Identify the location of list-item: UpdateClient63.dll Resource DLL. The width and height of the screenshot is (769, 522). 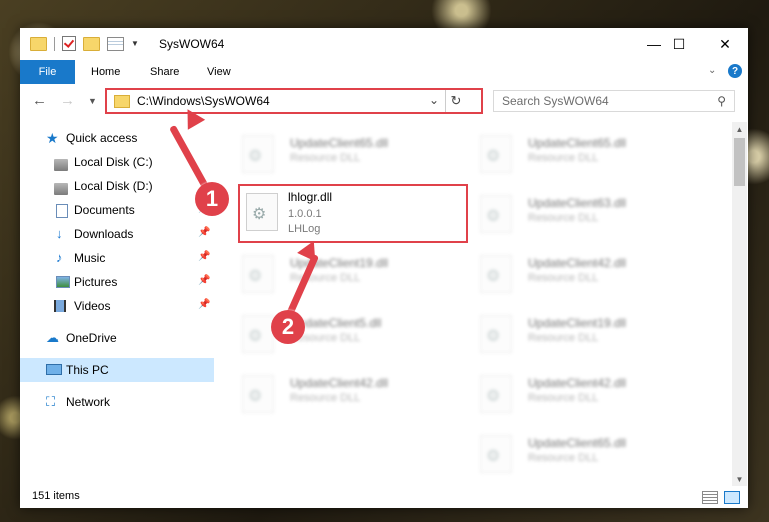
(595, 214).